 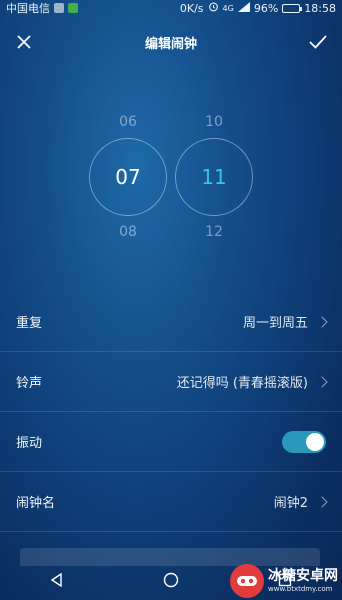 What do you see at coordinates (213, 8) in the screenshot?
I see `alarm-status-icon` at bounding box center [213, 8].